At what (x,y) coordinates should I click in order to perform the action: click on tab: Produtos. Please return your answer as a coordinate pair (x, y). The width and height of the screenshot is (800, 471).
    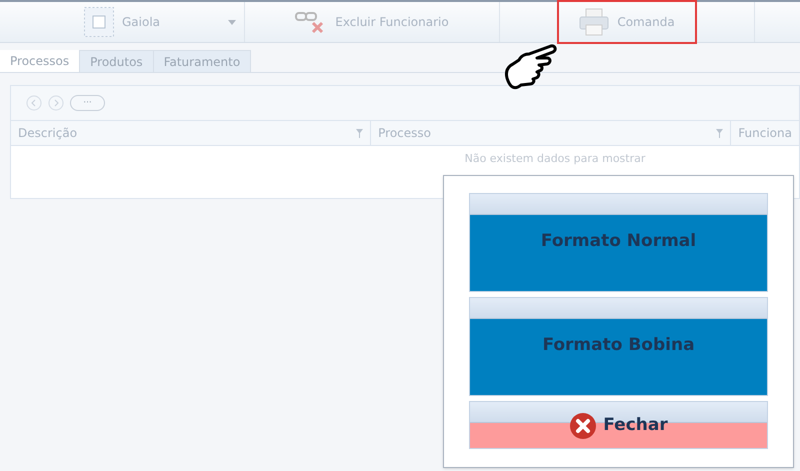
    Looking at the image, I should click on (117, 61).